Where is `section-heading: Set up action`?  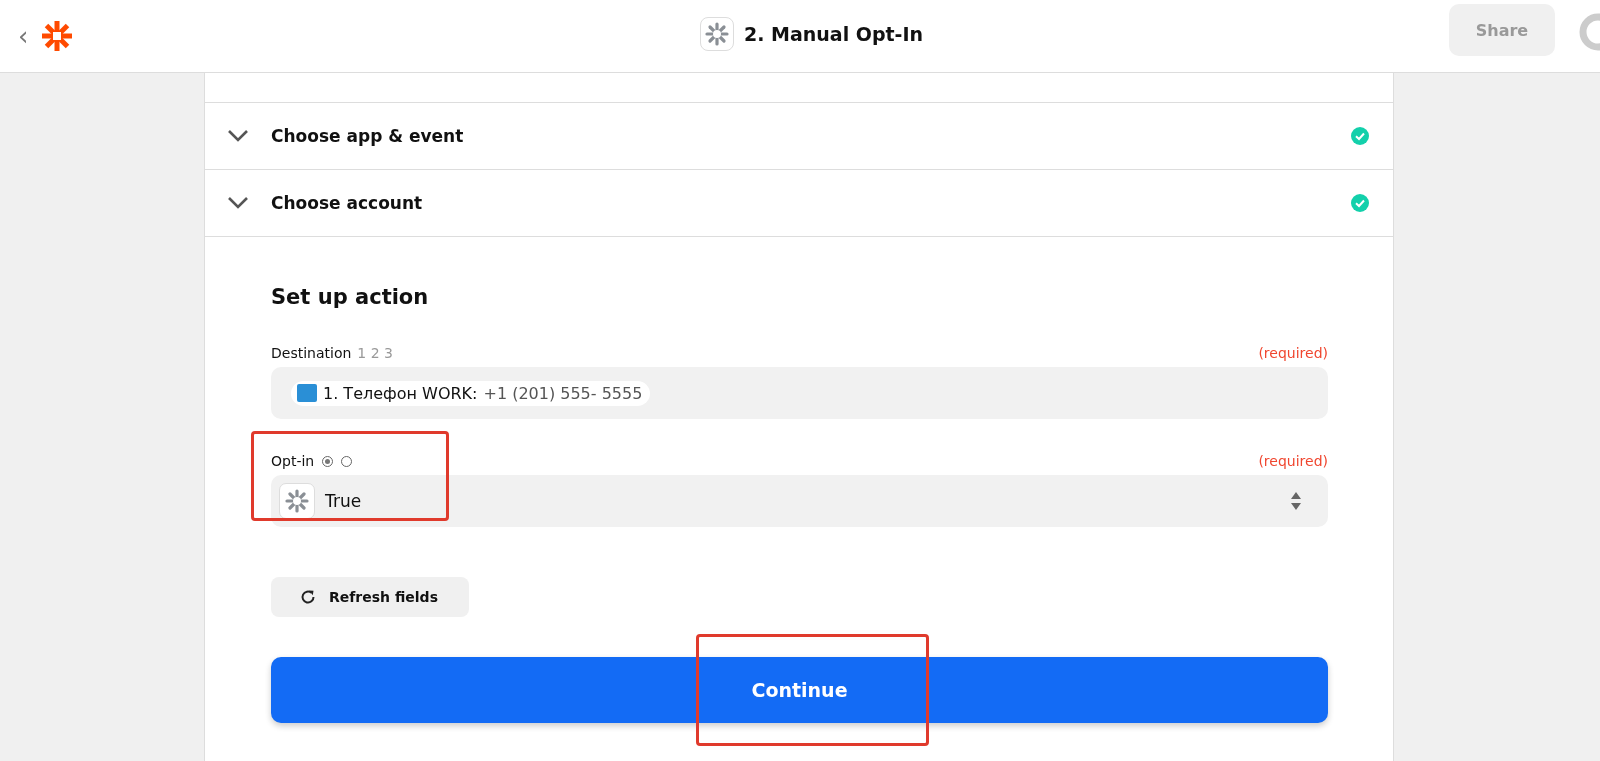
section-heading: Set up action is located at coordinates (350, 297).